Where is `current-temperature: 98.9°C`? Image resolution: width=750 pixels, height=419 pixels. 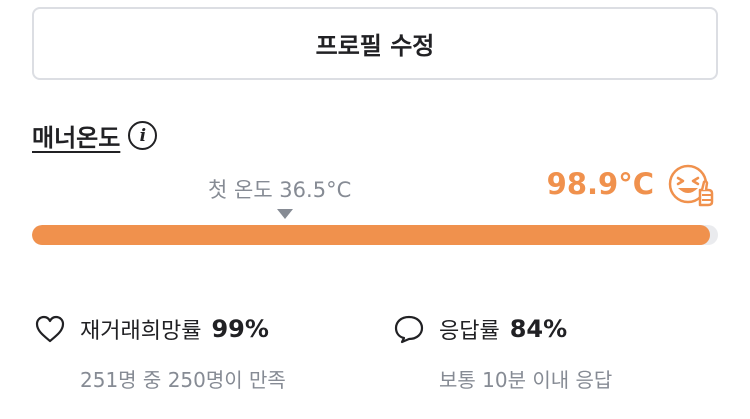
current-temperature: 98.9°C is located at coordinates (600, 184).